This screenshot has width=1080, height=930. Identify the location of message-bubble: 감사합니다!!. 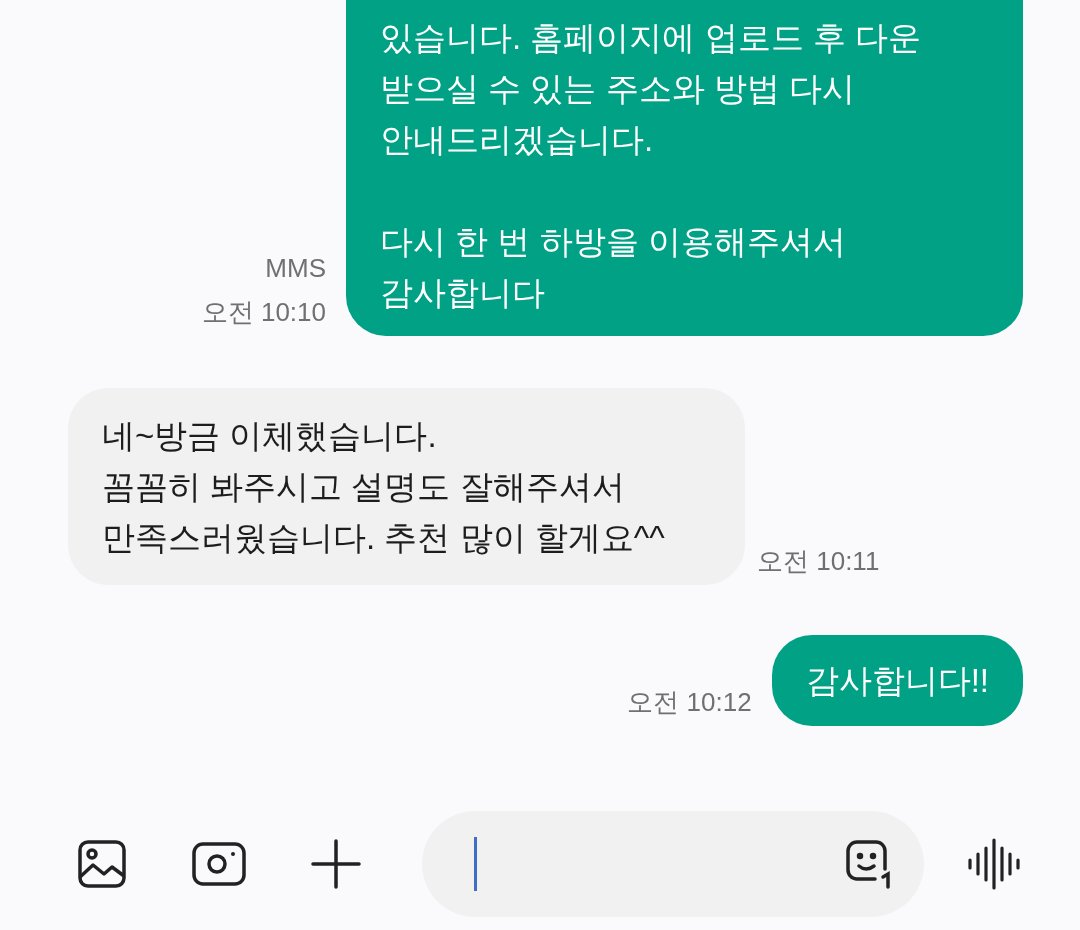
(897, 680).